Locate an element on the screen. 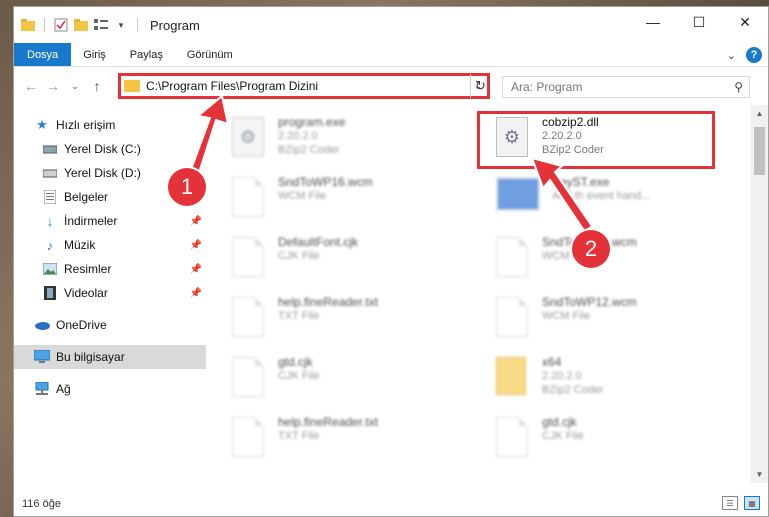 This screenshot has width=769, height=517. sidebar-item-label: İndirmeler is located at coordinates (91, 221).